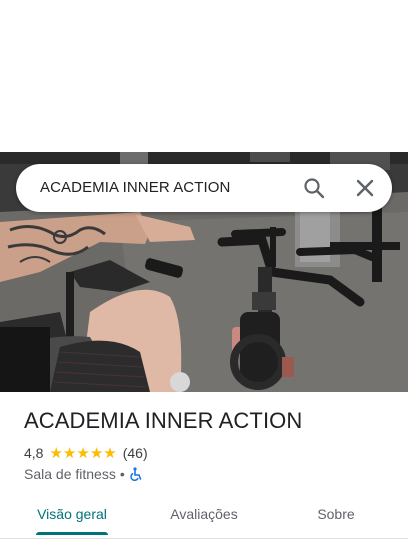 The height and width of the screenshot is (544, 408). Describe the element at coordinates (365, 188) in the screenshot. I see `close-icon` at that location.